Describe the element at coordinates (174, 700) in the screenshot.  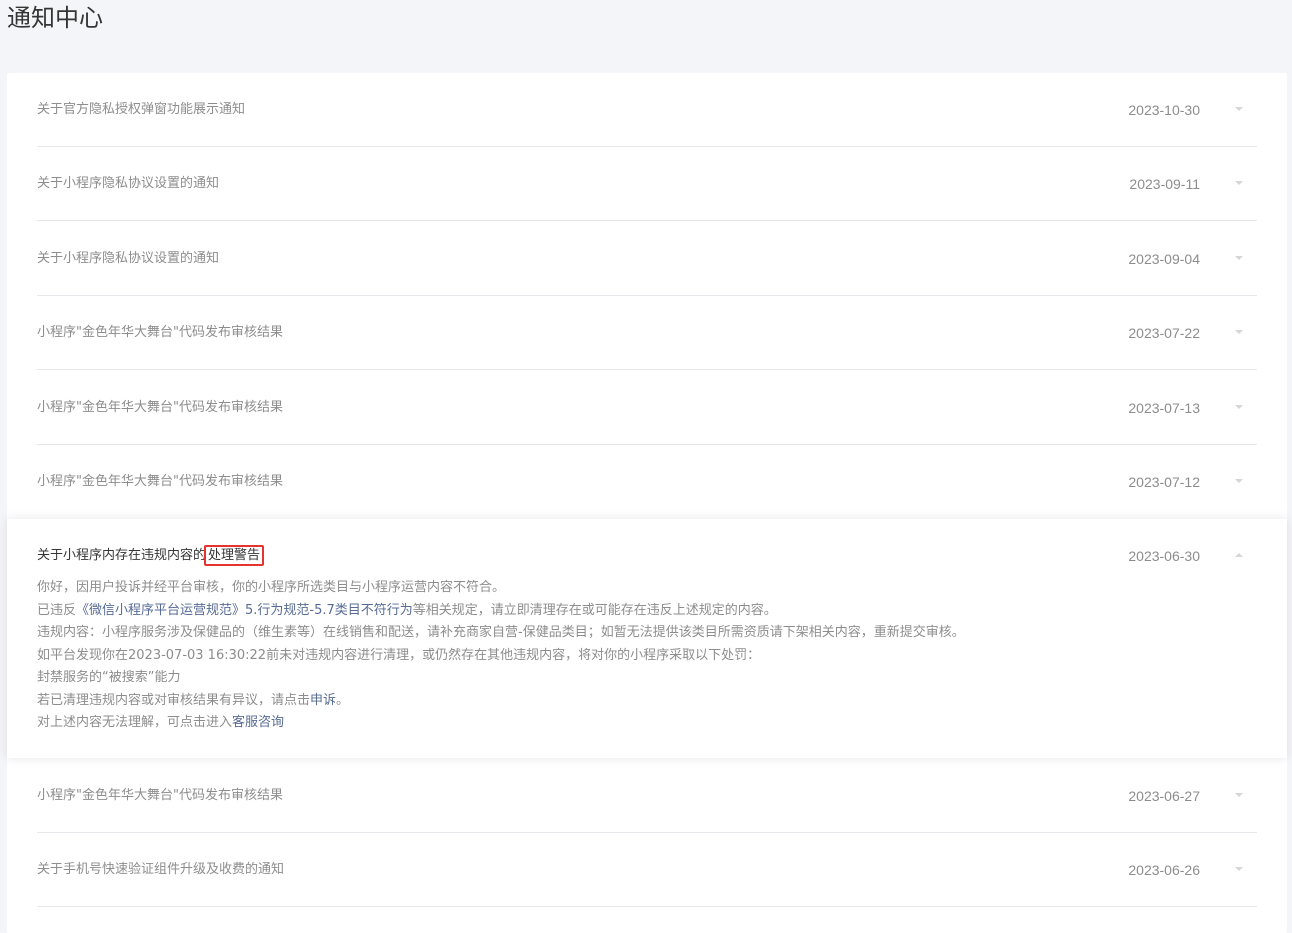
I see `text-segment: 若已清理违规内容或对审核结果有异议，请点击` at that location.